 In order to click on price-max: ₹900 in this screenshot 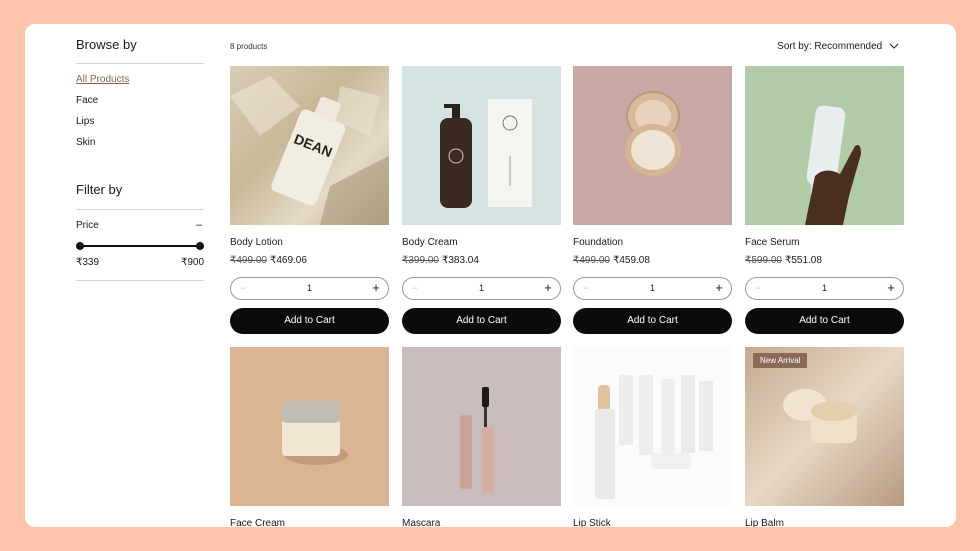, I will do `click(192, 262)`.